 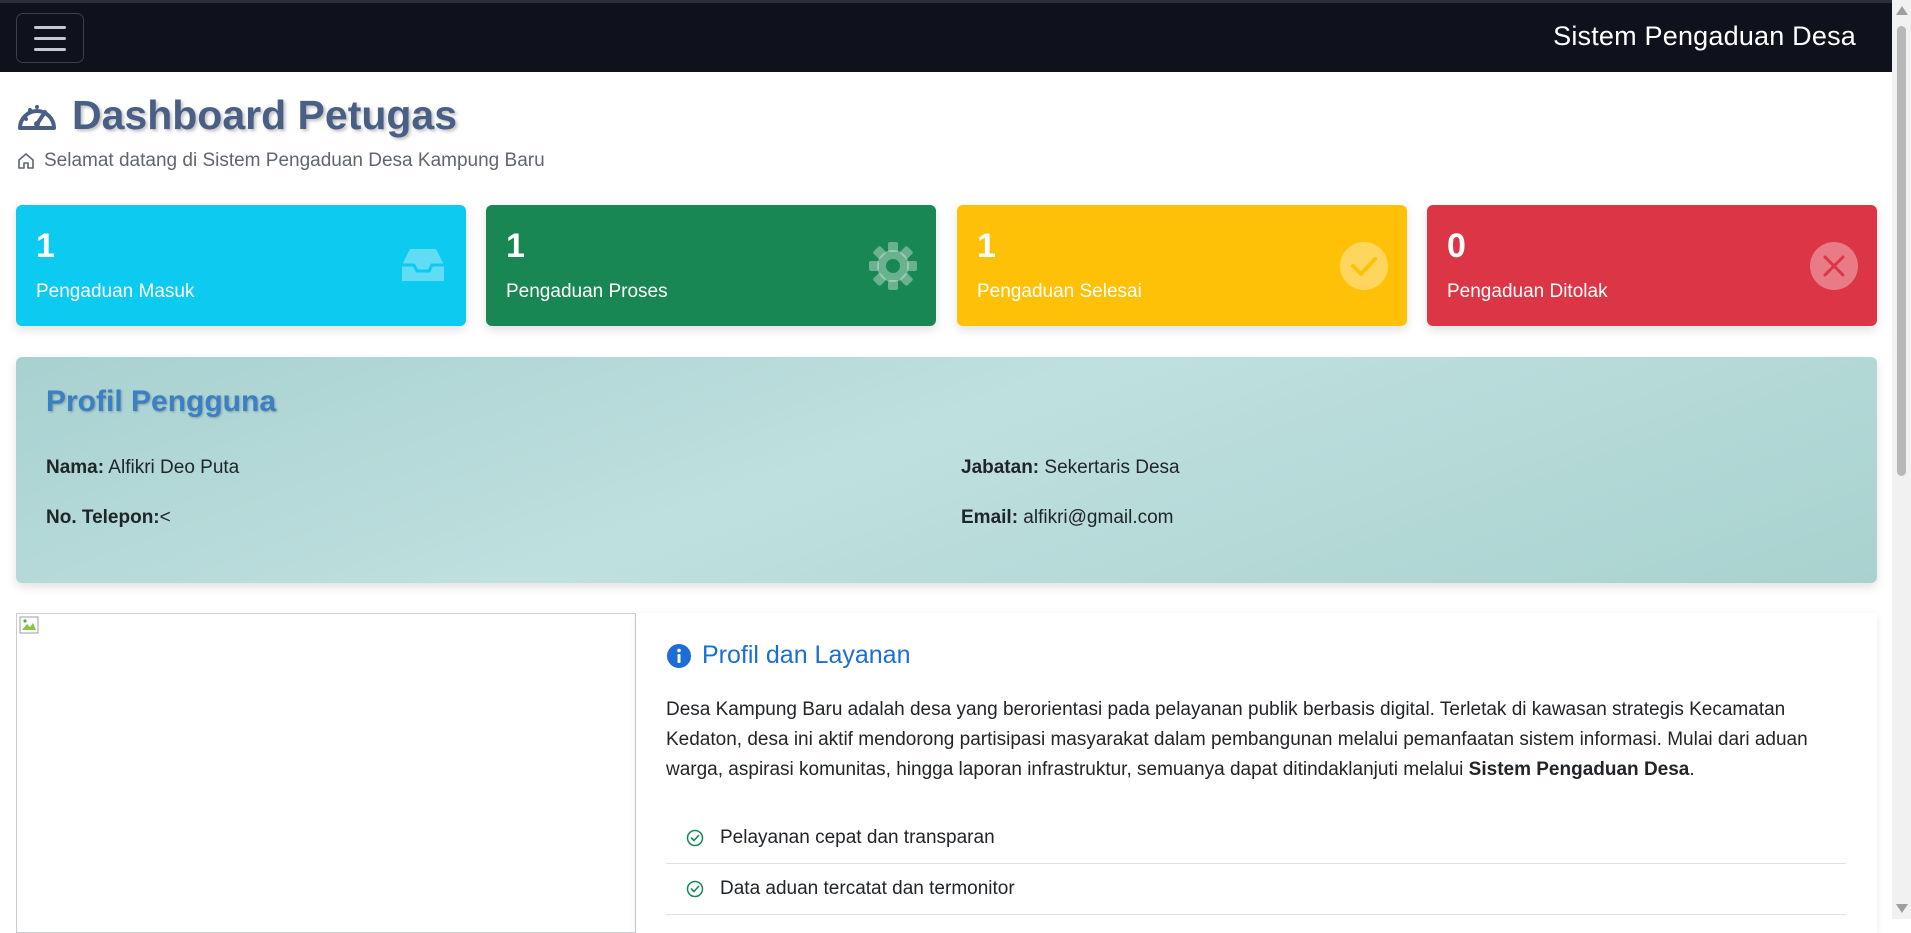 What do you see at coordinates (1256, 889) in the screenshot?
I see `list-item: Data aduan tercatat dan termonitor` at bounding box center [1256, 889].